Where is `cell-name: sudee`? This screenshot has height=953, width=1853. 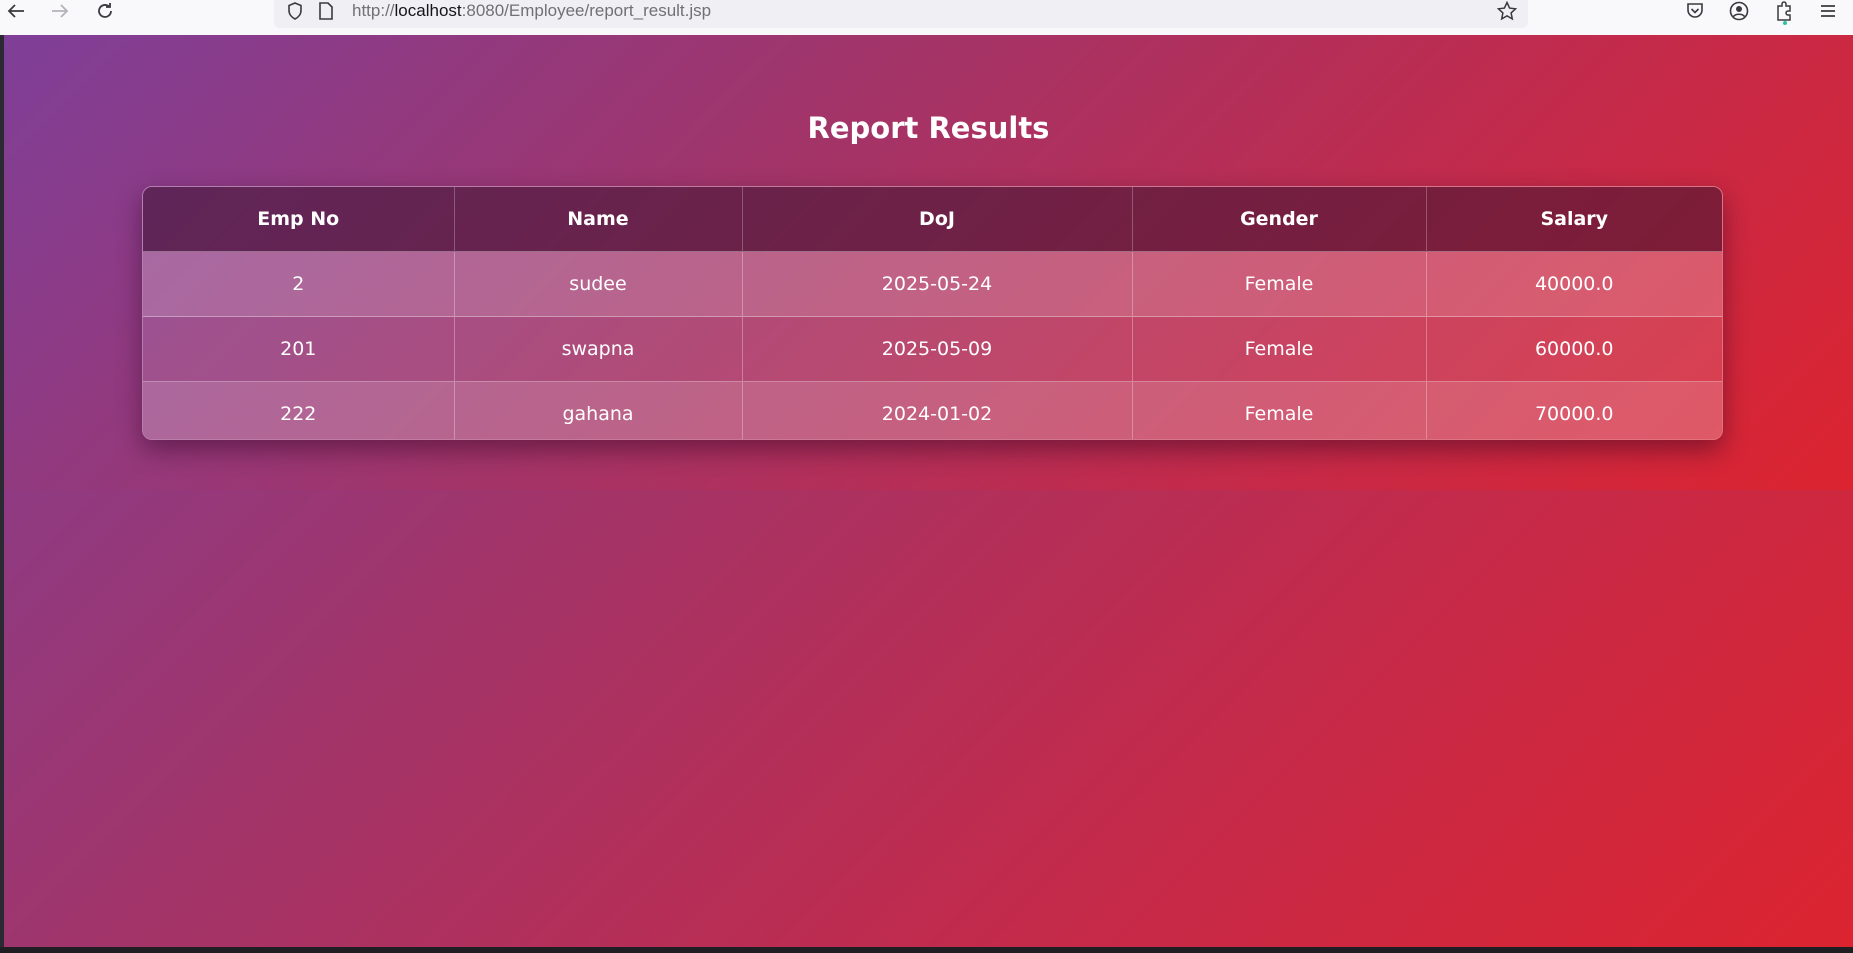 cell-name: sudee is located at coordinates (598, 284).